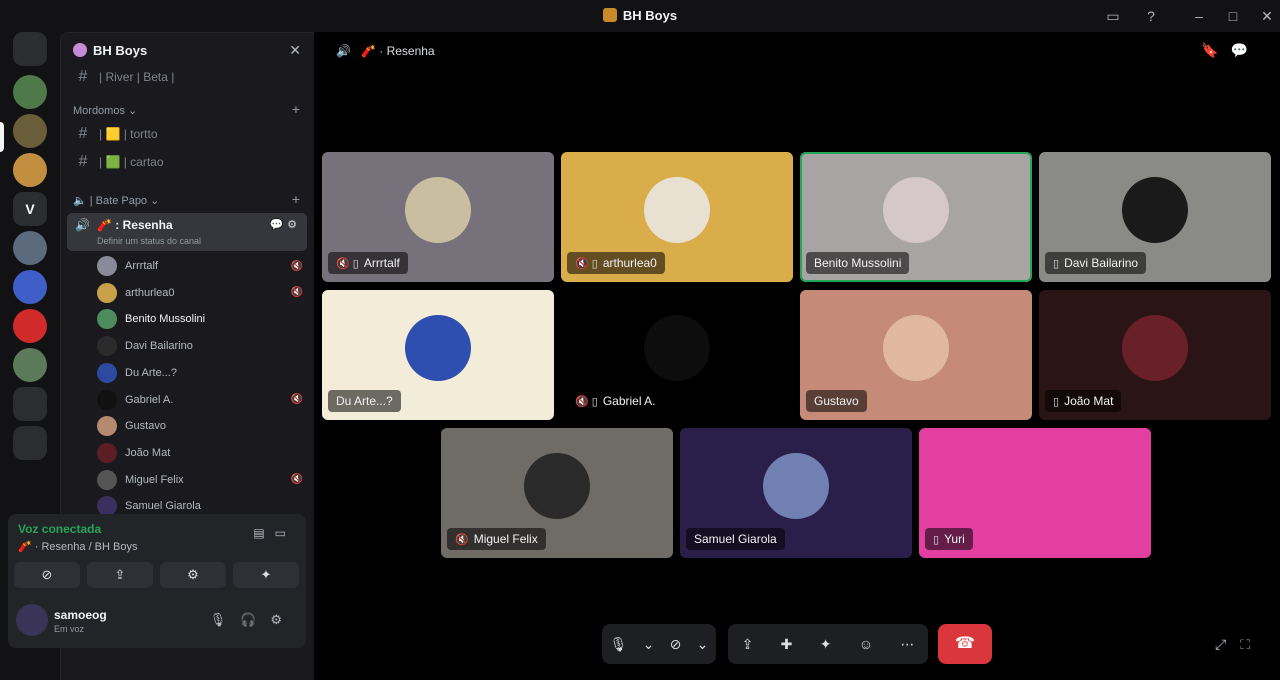  I want to click on soundboard-button: ✦, so click(266, 575).